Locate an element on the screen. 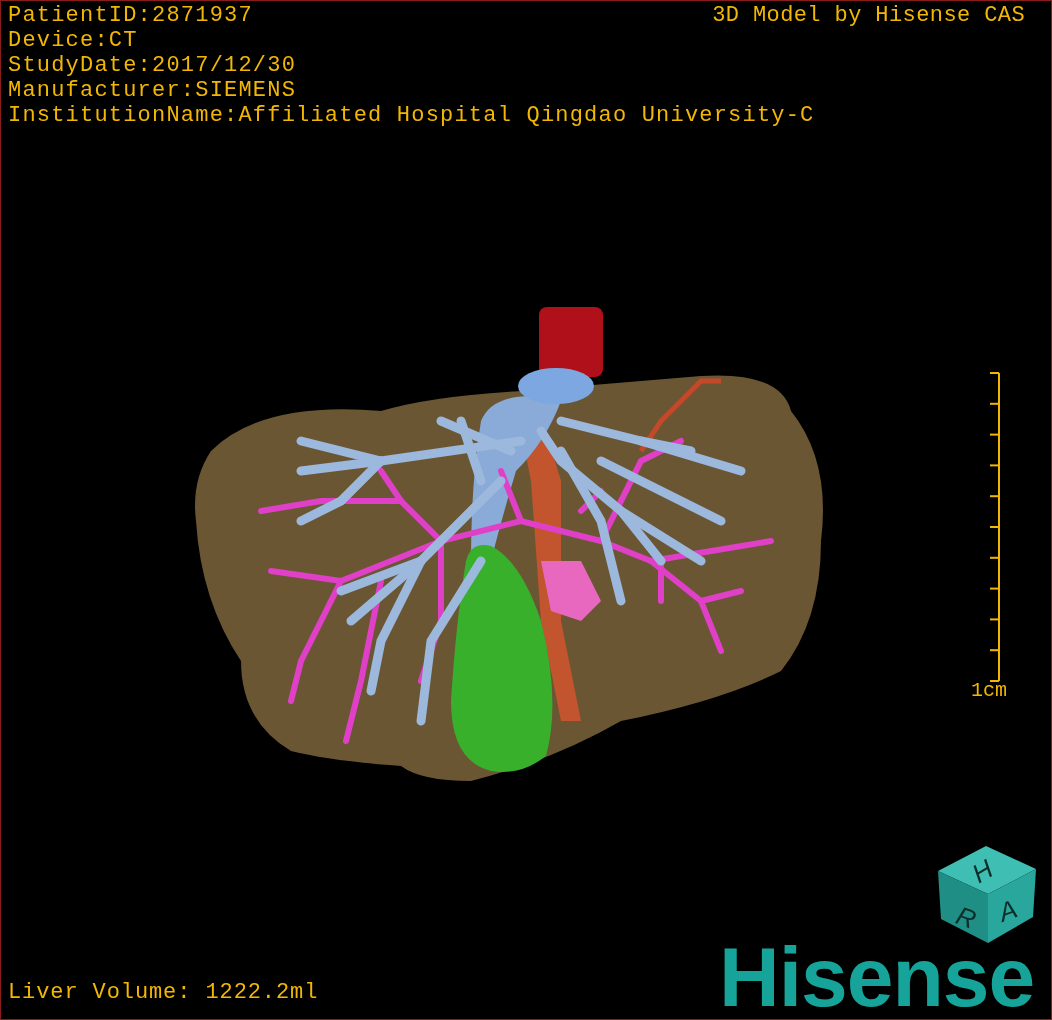 This screenshot has width=1052, height=1020. liver-volume-text: Liver Volume: 1222.2ml is located at coordinates (163, 992).